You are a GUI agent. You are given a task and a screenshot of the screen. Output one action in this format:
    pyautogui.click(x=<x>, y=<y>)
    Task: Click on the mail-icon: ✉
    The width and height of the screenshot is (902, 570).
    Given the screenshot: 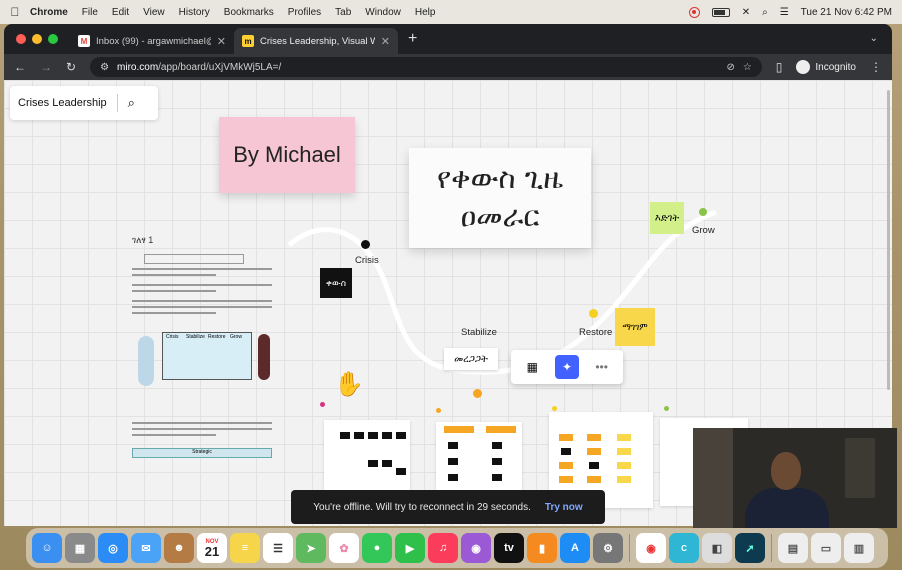 What is the action you would take?
    pyautogui.click(x=146, y=548)
    